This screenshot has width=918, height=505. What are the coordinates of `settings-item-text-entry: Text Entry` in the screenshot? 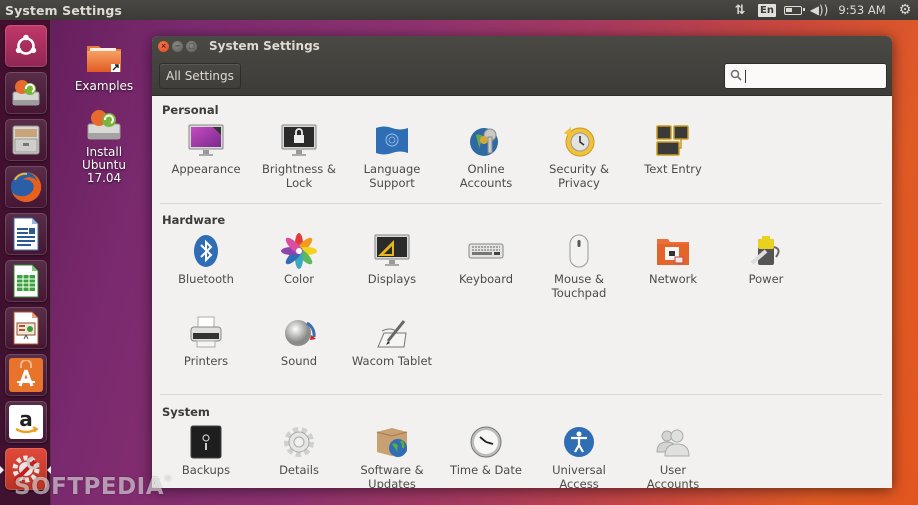 It's located at (673, 150).